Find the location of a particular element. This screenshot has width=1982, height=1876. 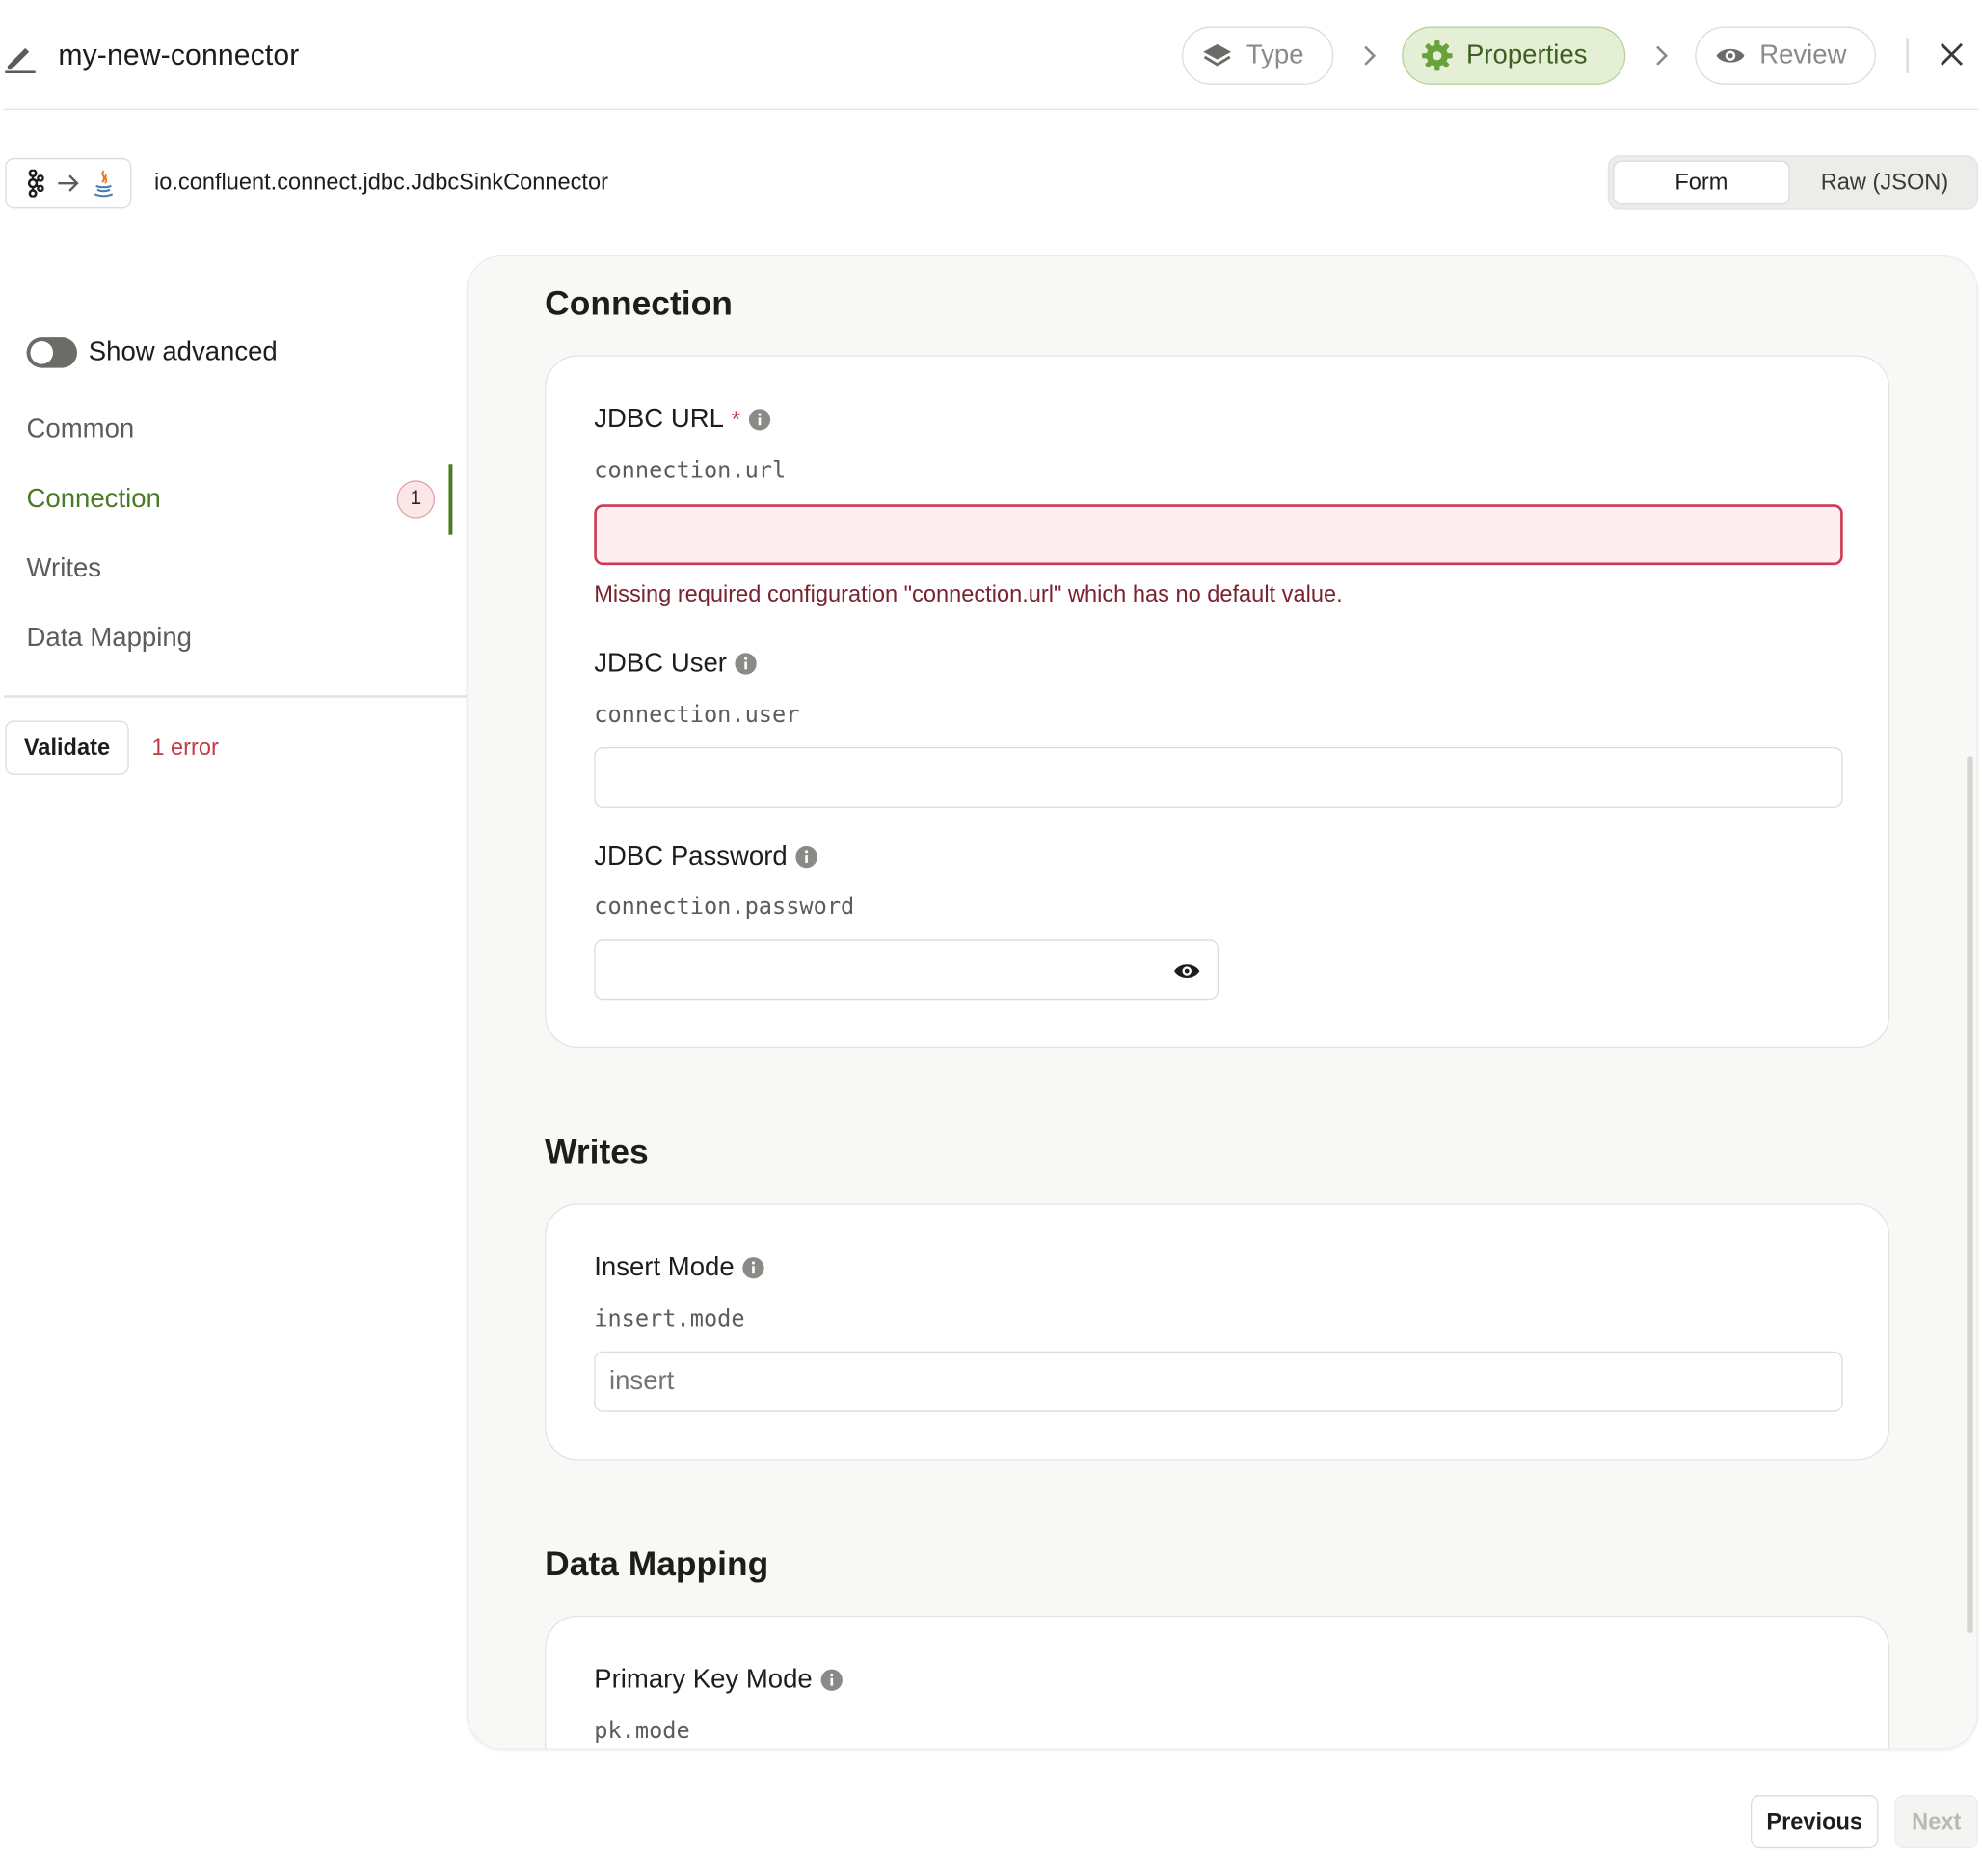

section-title-connection: Connection is located at coordinates (639, 303).